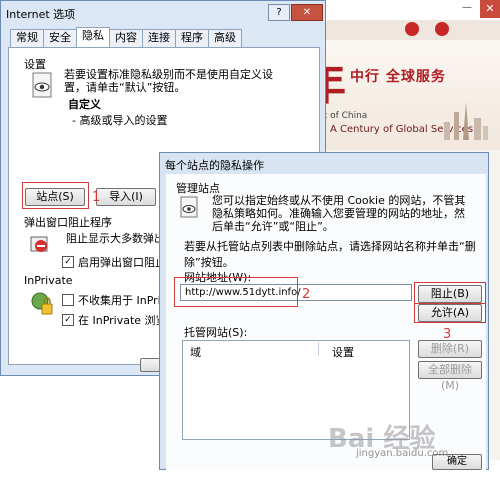 This screenshot has height=484, width=500. What do you see at coordinates (42, 303) in the screenshot?
I see `lock-icon` at bounding box center [42, 303].